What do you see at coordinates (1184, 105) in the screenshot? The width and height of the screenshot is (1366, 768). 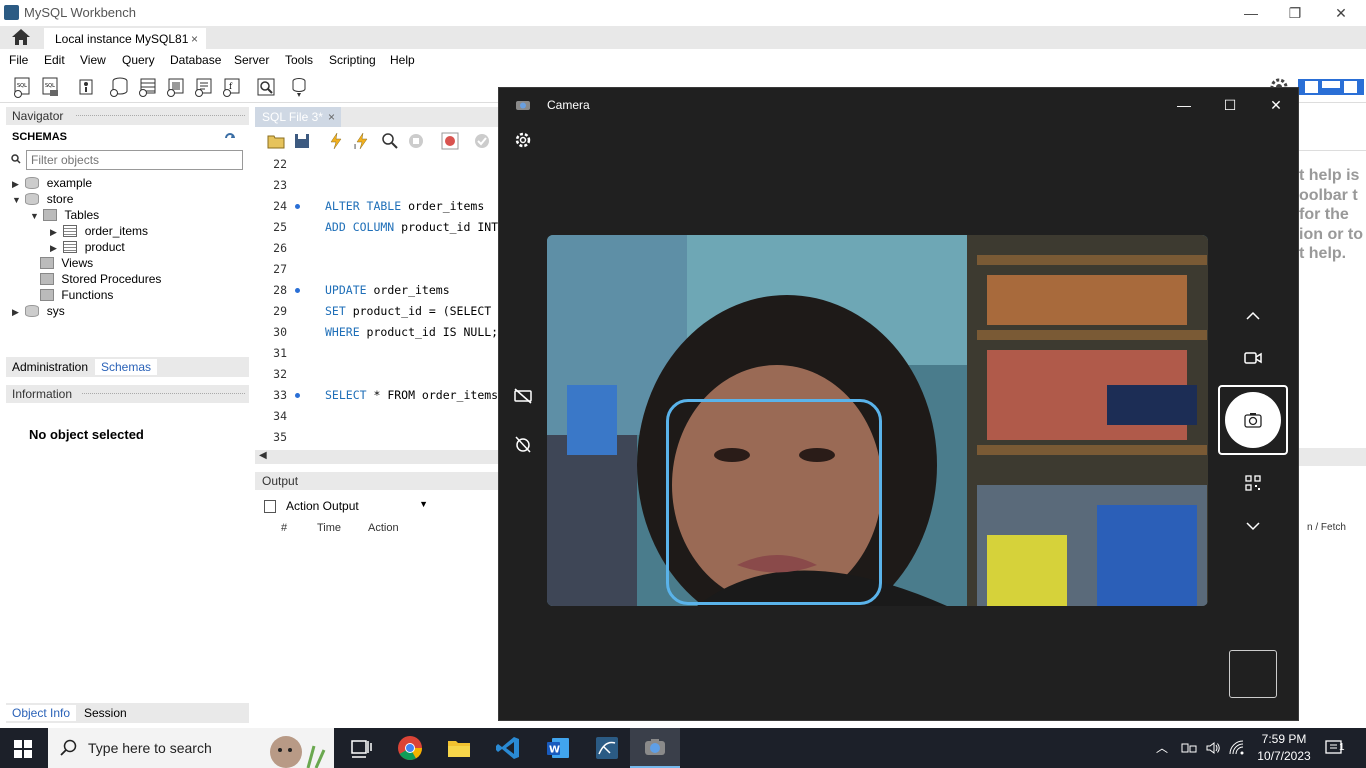 I see `camera-minimize-button: —` at bounding box center [1184, 105].